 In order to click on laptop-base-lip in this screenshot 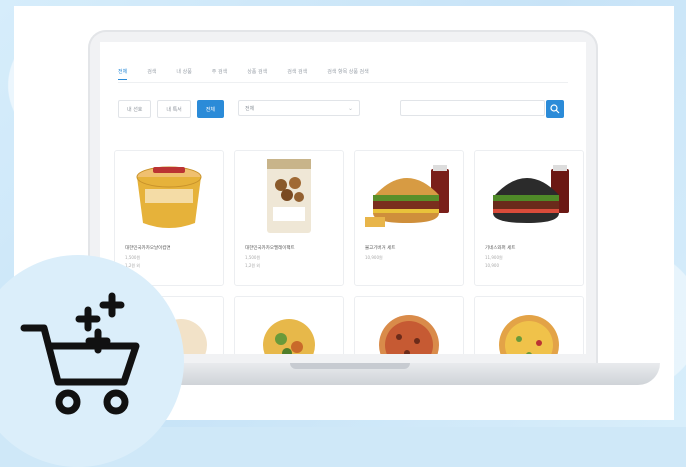, I will do `click(350, 366)`.